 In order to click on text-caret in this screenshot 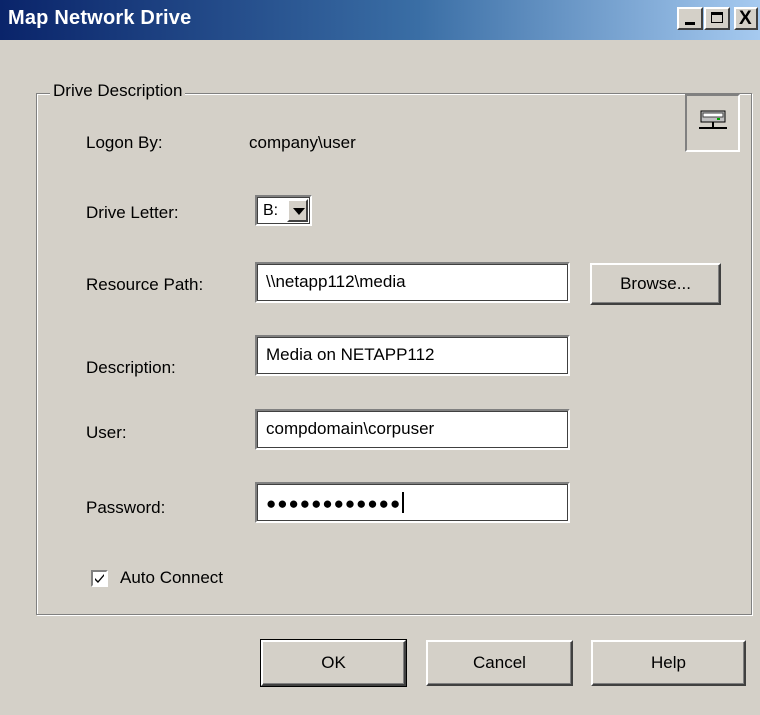, I will do `click(403, 502)`.